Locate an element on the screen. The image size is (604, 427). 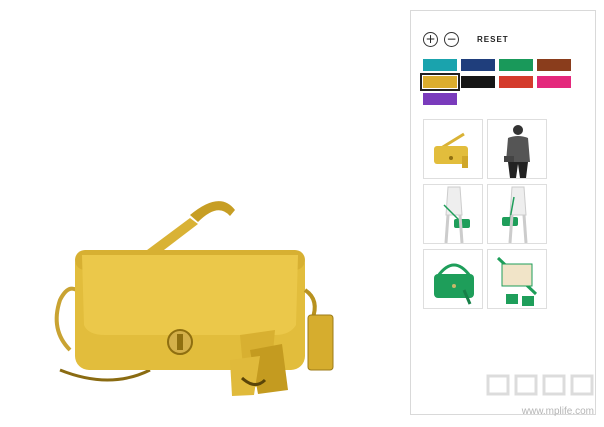
thumb-bag-mustard is located at coordinates (453, 149).